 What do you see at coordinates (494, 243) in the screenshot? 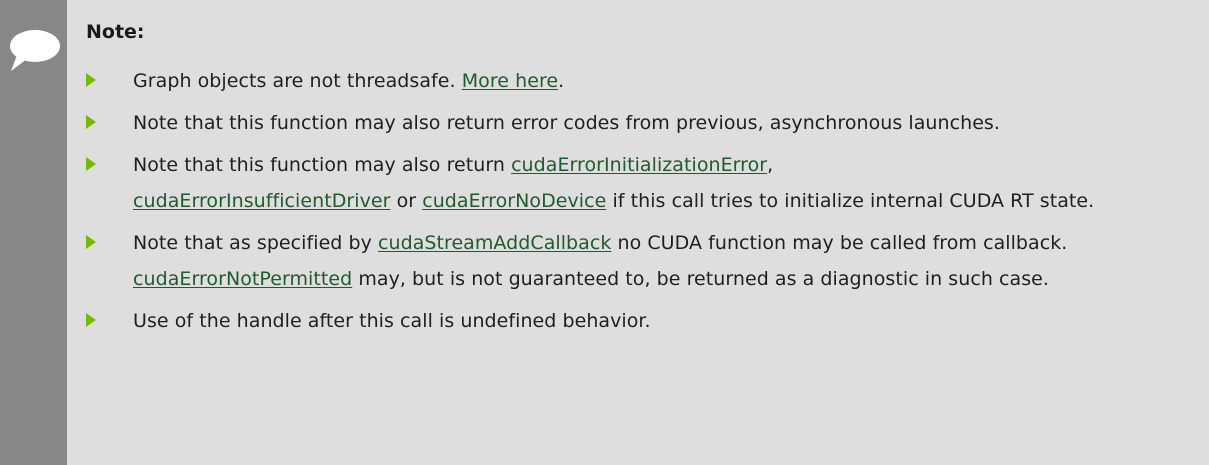
I see `cuda-stream-add-callback-link: cudaStreamAddCallback` at bounding box center [494, 243].